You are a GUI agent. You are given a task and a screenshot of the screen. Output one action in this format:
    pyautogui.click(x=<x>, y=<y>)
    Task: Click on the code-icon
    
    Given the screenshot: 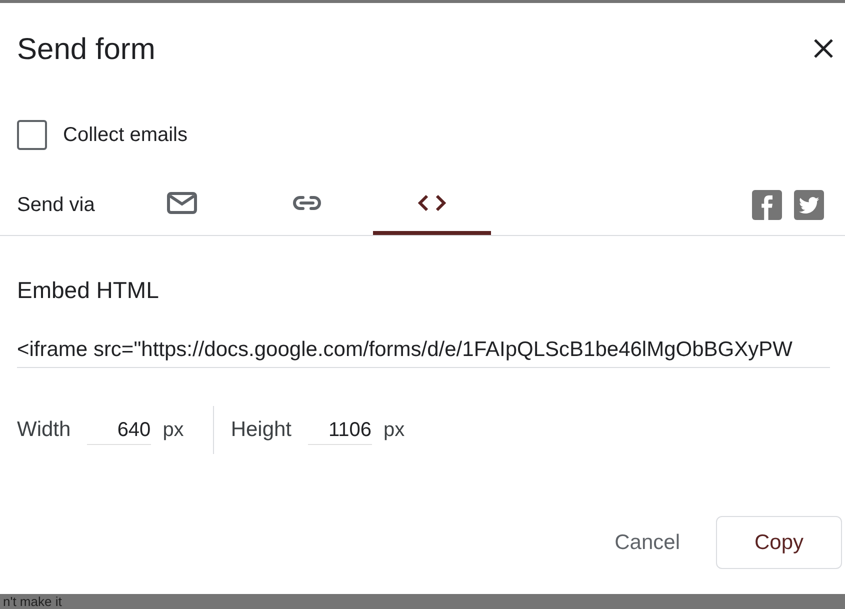 What is the action you would take?
    pyautogui.click(x=432, y=203)
    